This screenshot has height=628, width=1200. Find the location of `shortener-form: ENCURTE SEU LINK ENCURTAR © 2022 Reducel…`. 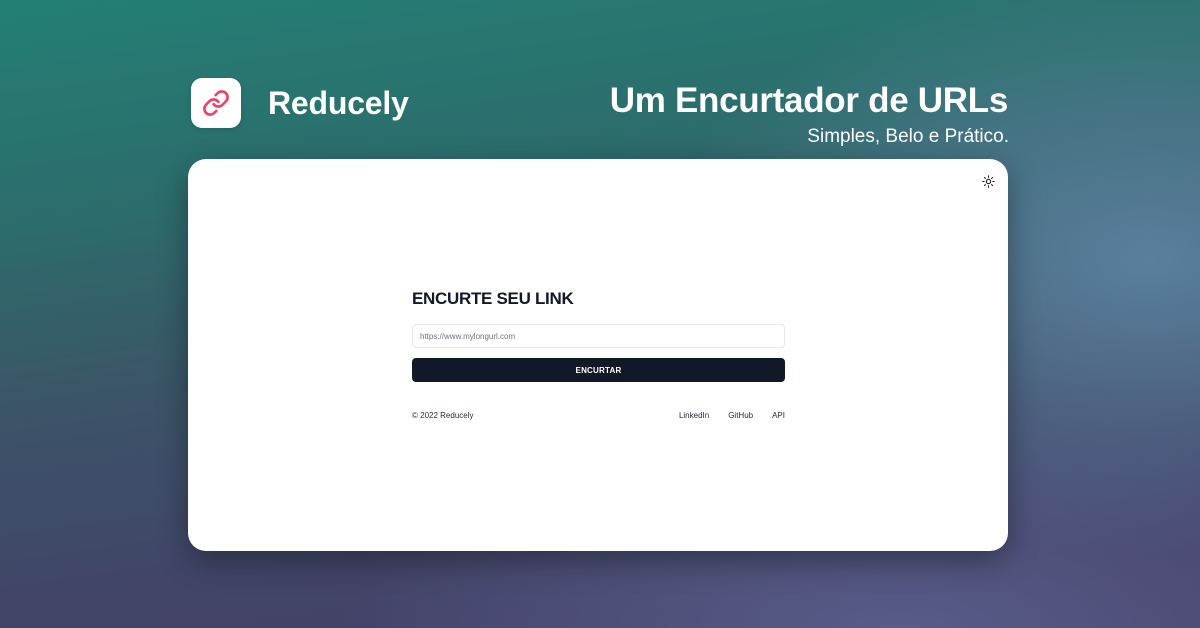

shortener-form: ENCURTE SEU LINK ENCURTAR © 2022 Reducel… is located at coordinates (598, 355).